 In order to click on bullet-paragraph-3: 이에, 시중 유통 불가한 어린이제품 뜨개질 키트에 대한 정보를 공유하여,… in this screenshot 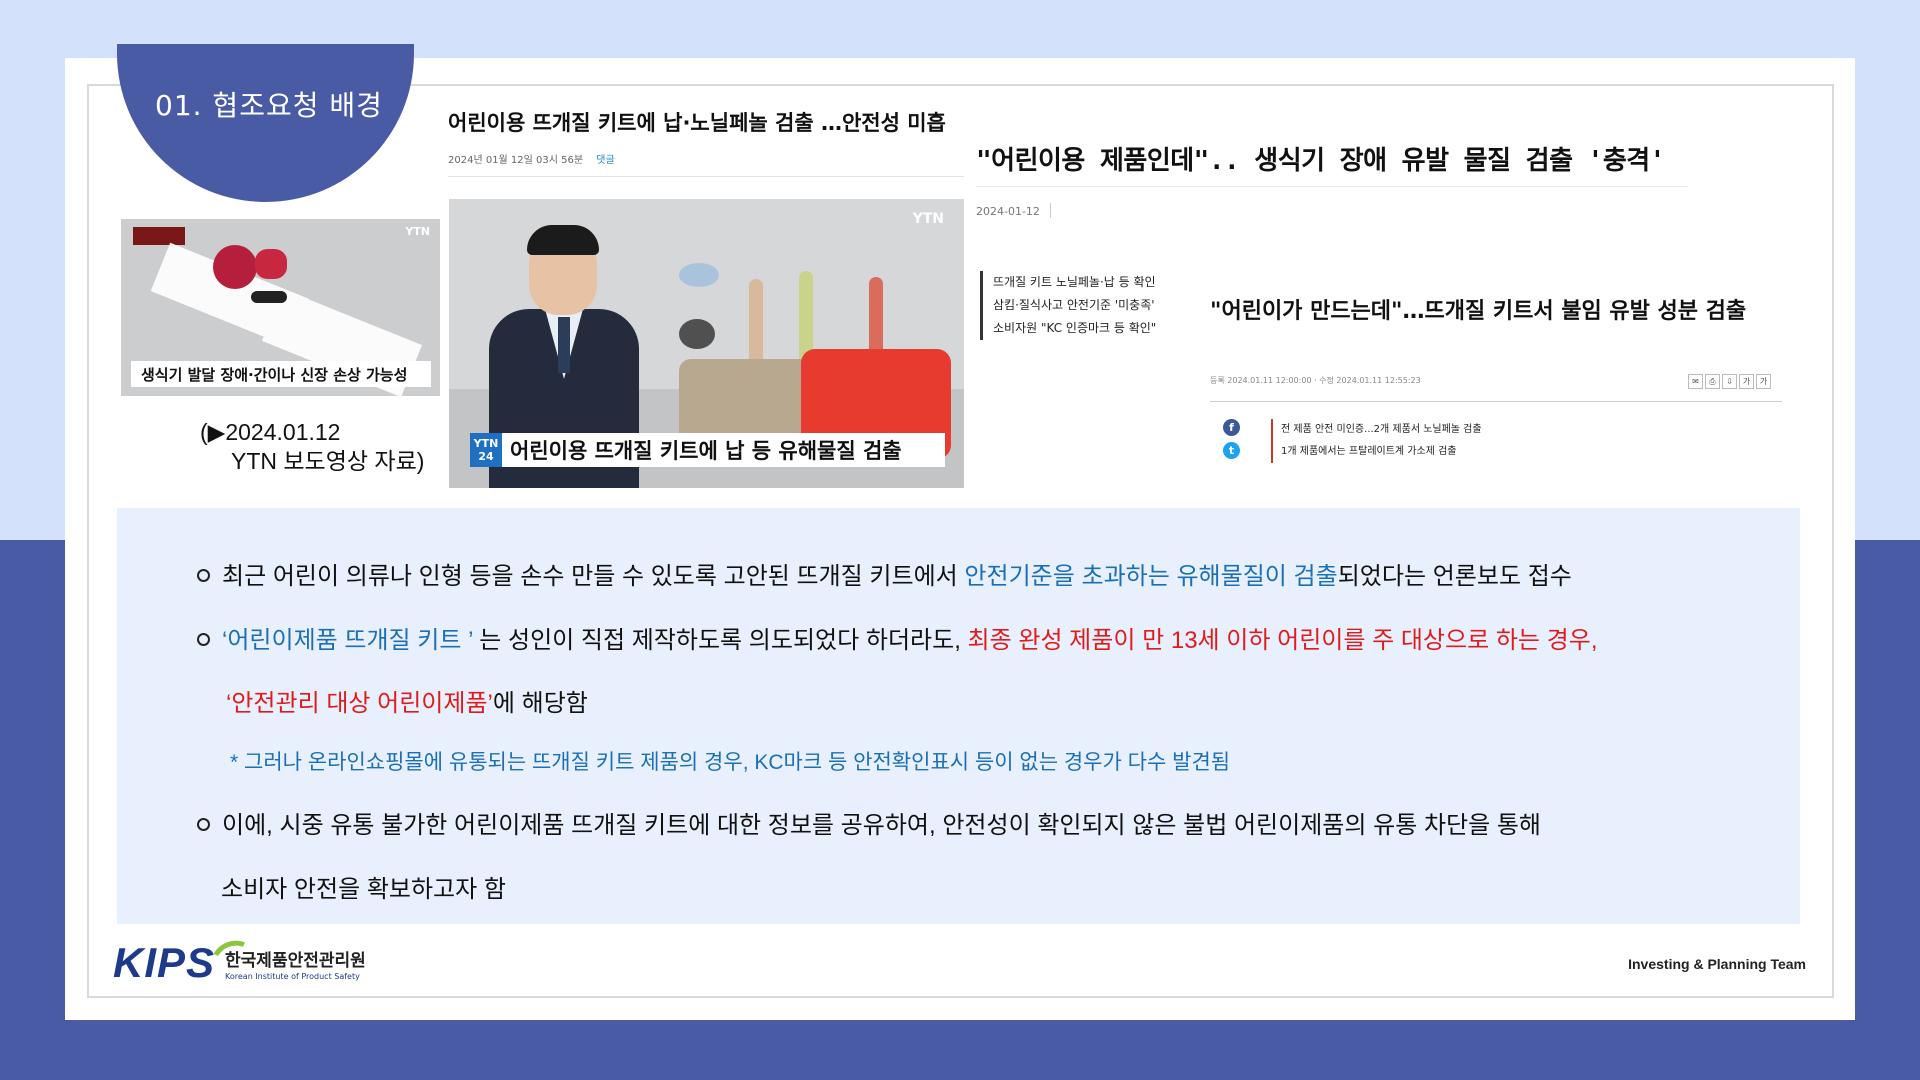, I will do `click(869, 822)`.